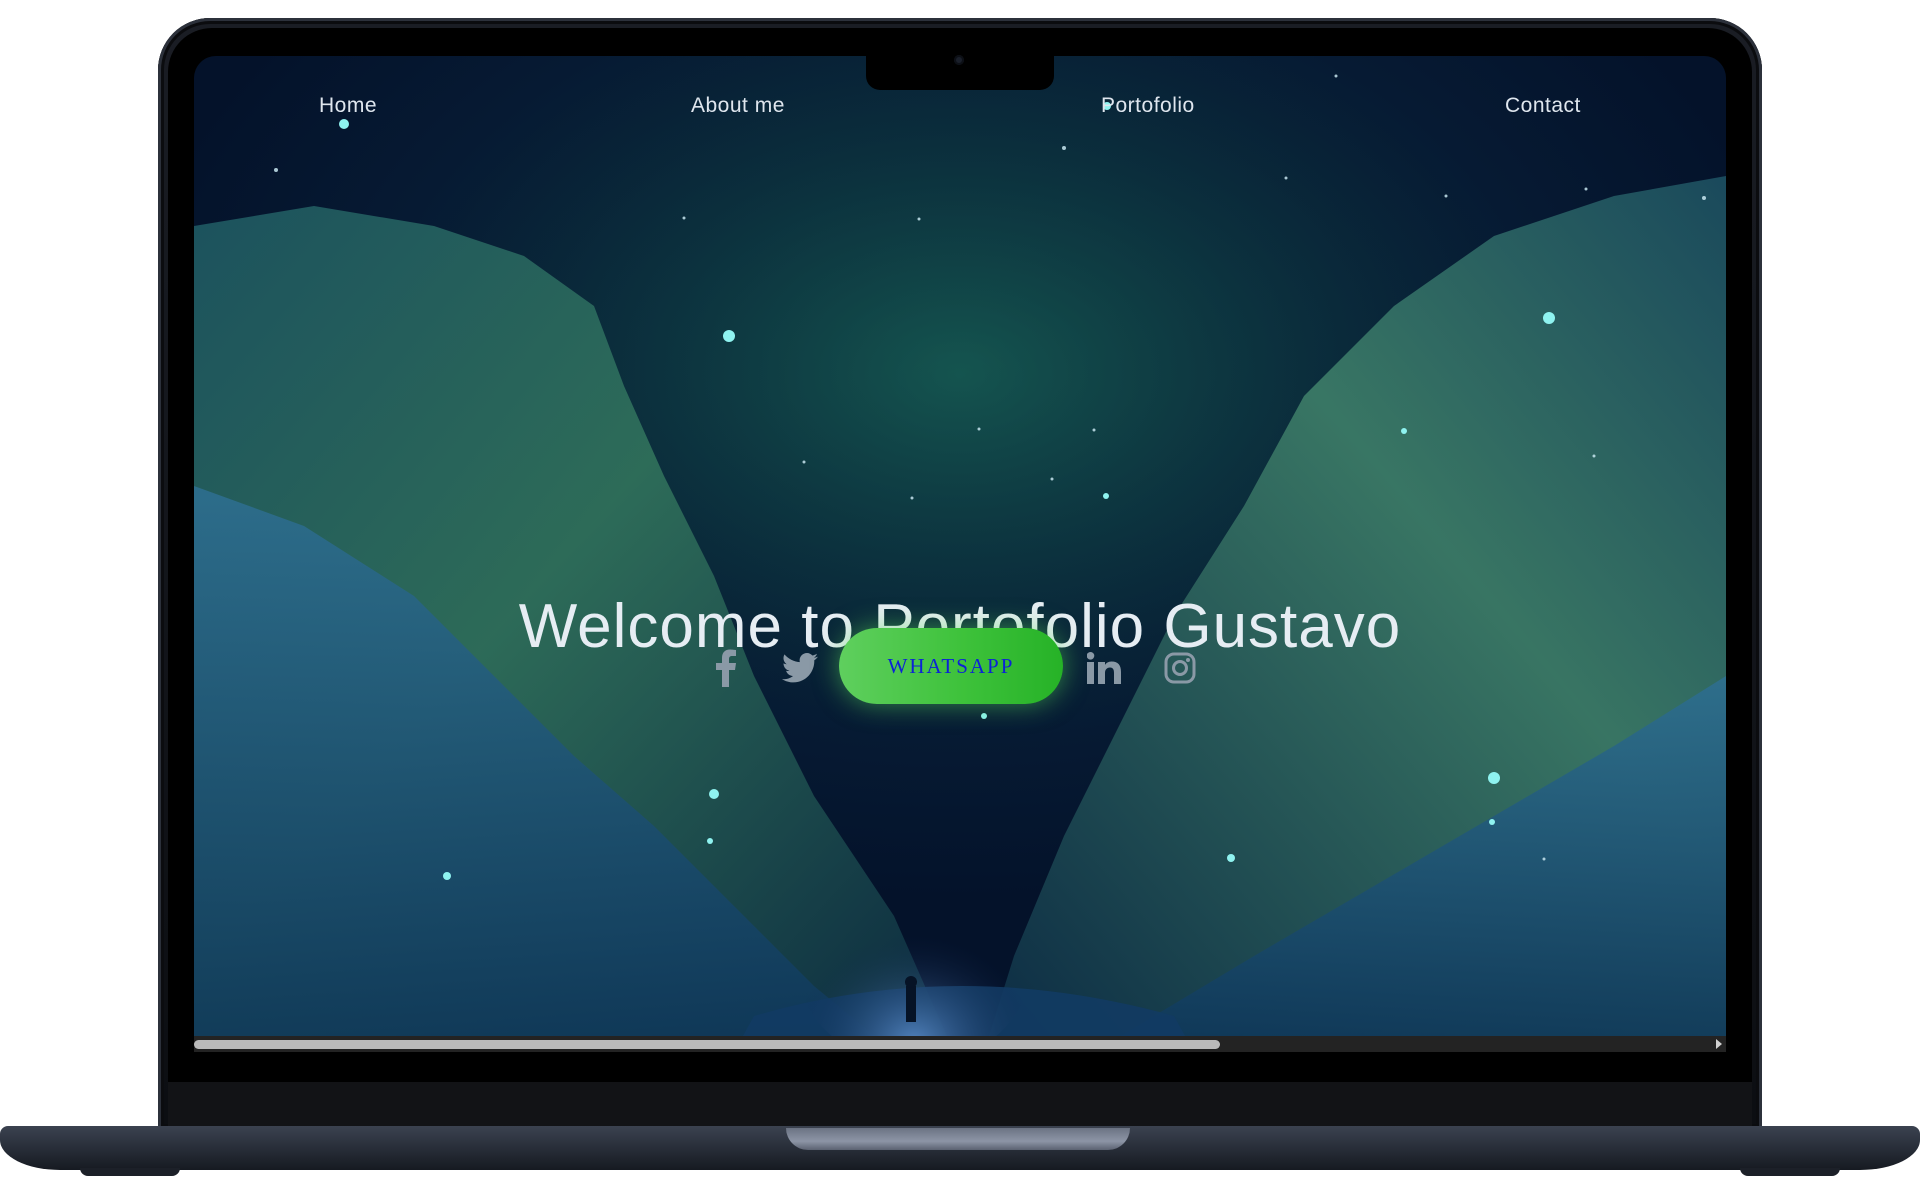  Describe the element at coordinates (738, 106) in the screenshot. I see `nav-about-me-link: About me` at that location.